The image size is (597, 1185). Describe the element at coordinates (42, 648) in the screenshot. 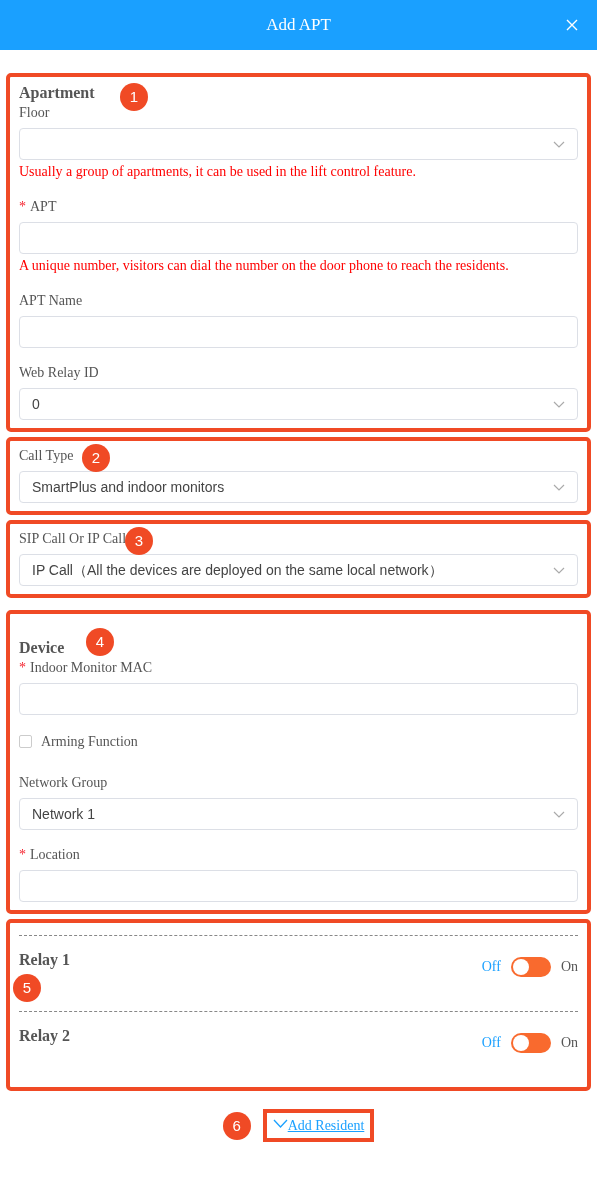

I see `section-heading: Device` at that location.